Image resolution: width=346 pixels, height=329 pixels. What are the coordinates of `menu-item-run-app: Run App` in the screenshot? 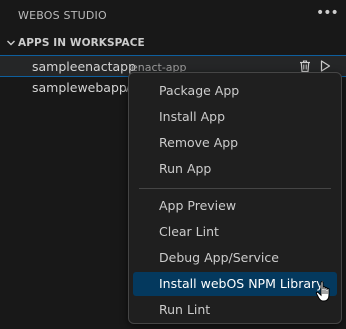 It's located at (235, 169).